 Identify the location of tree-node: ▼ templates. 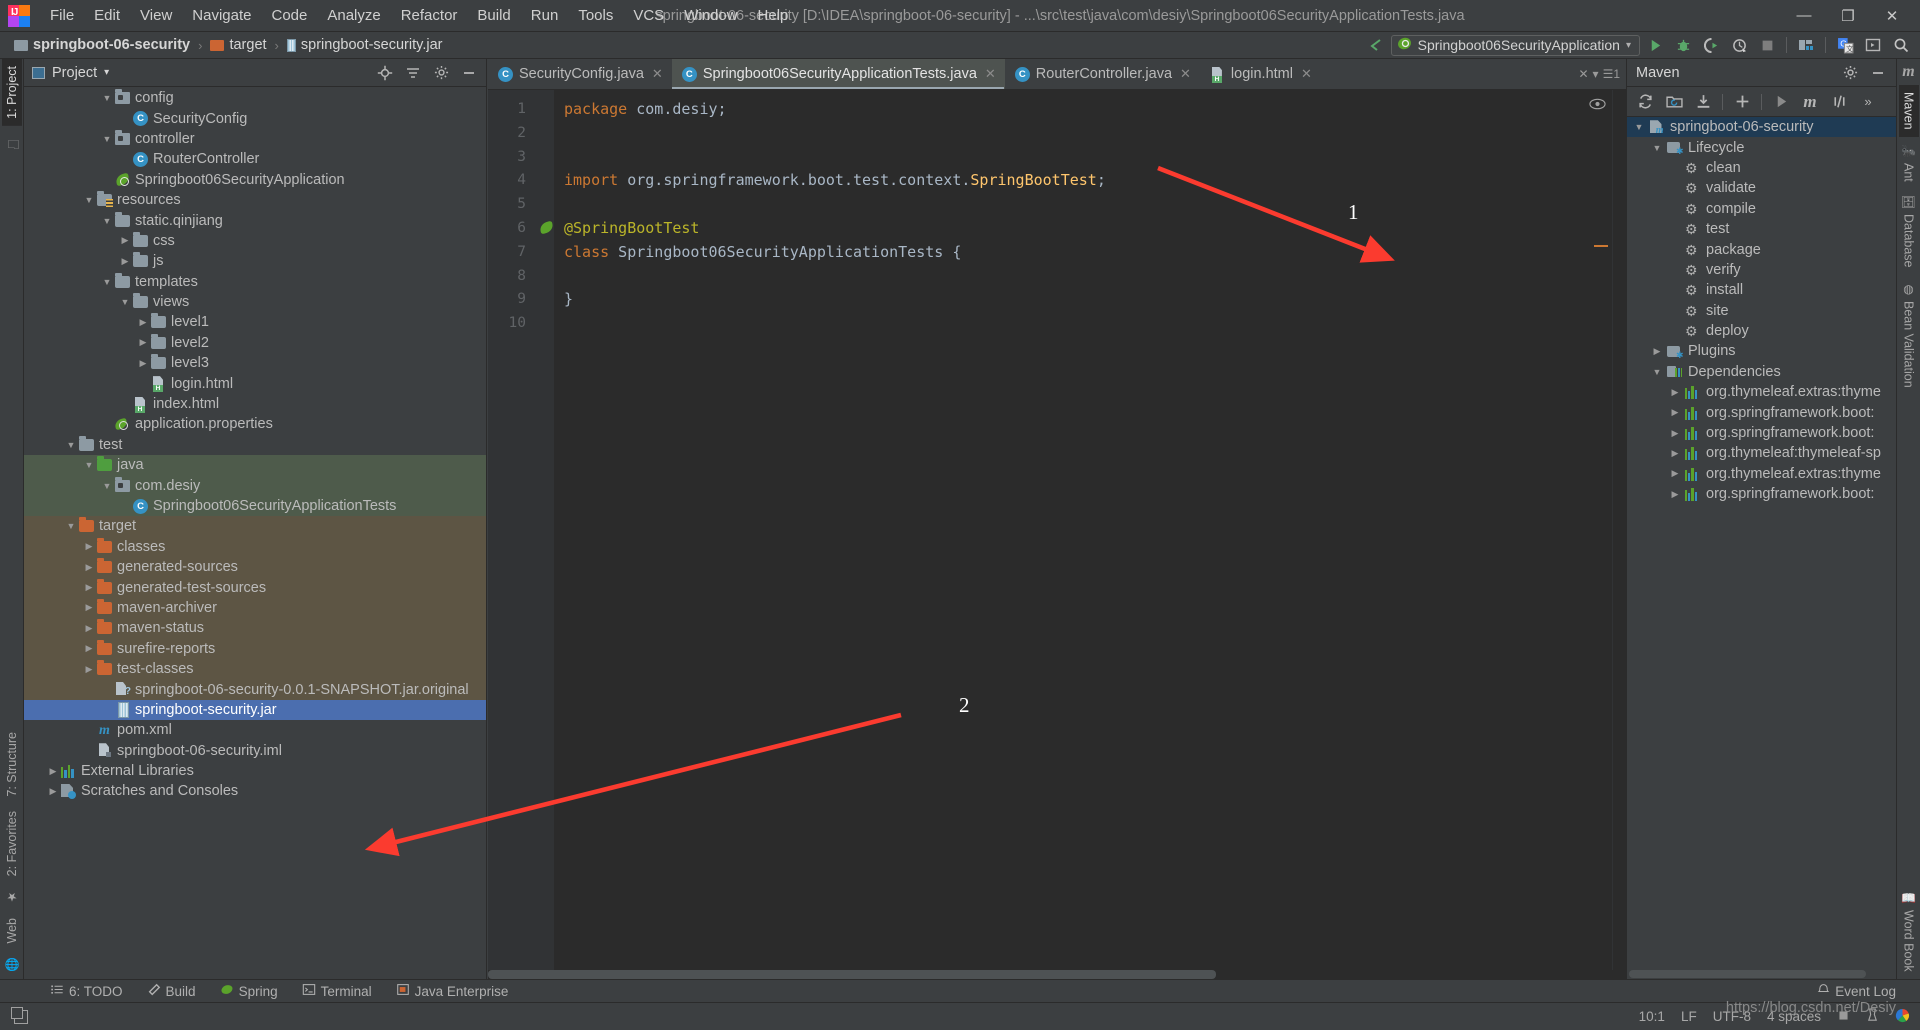
(255, 282).